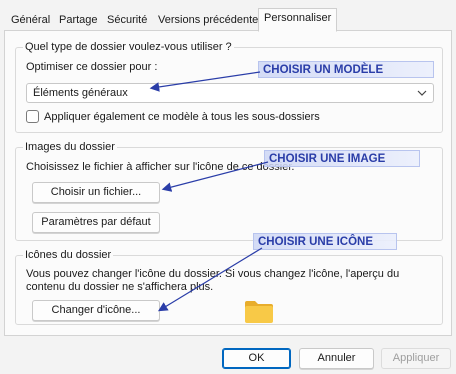  What do you see at coordinates (68, 255) in the screenshot?
I see `folder-icons-legend: Icônes du dossier` at bounding box center [68, 255].